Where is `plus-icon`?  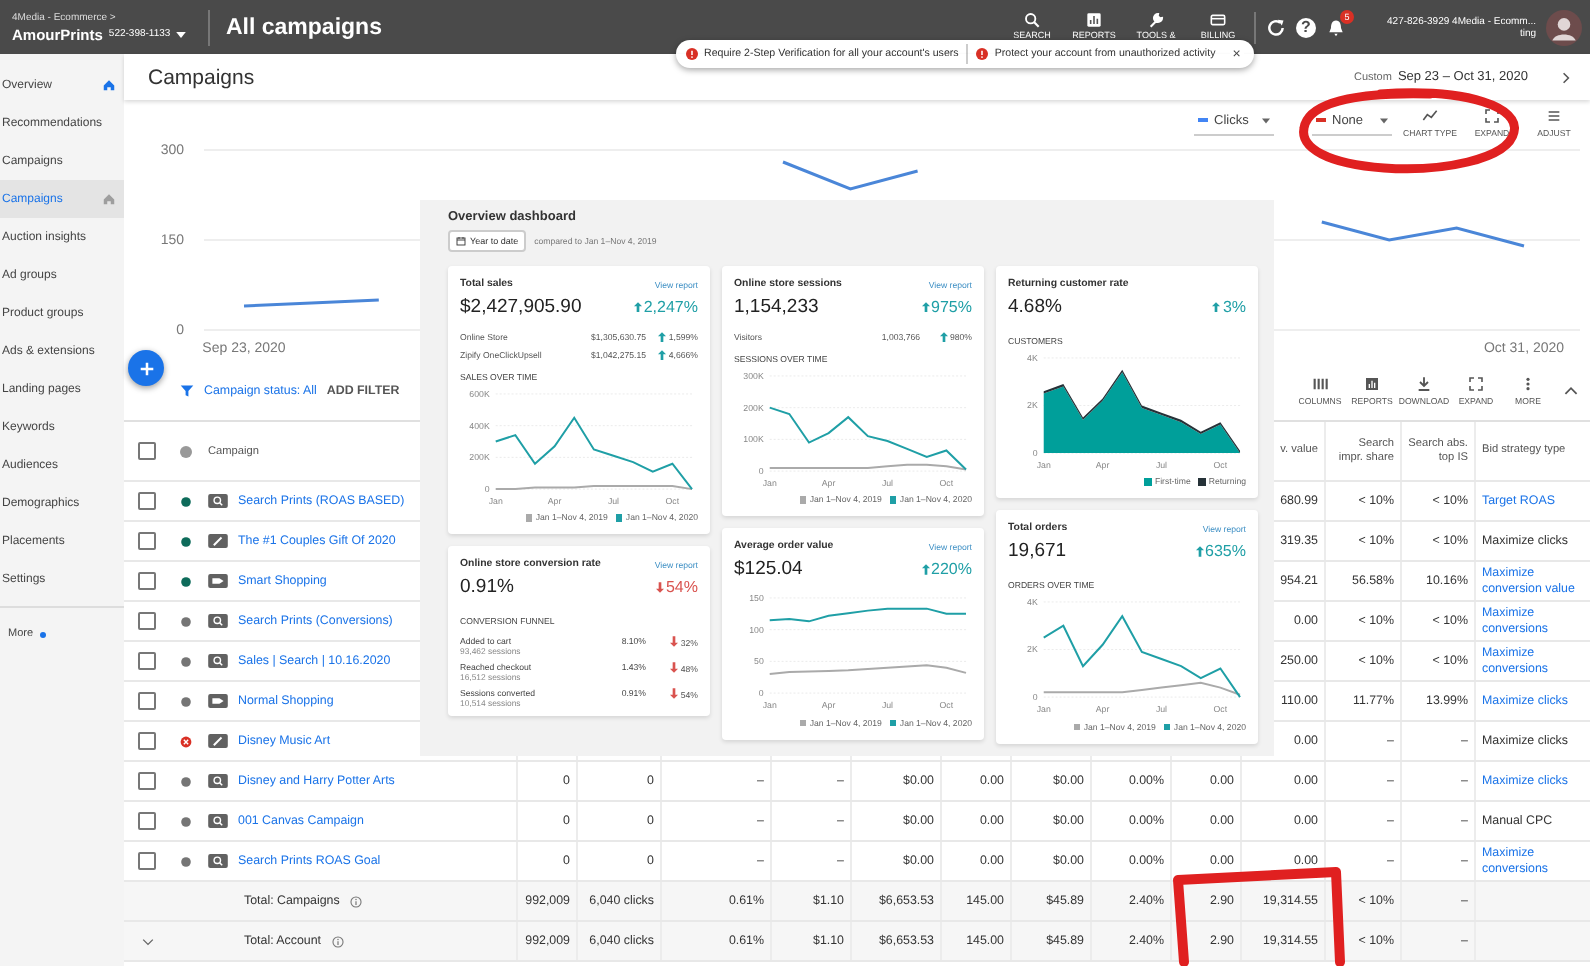
plus-icon is located at coordinates (146, 368).